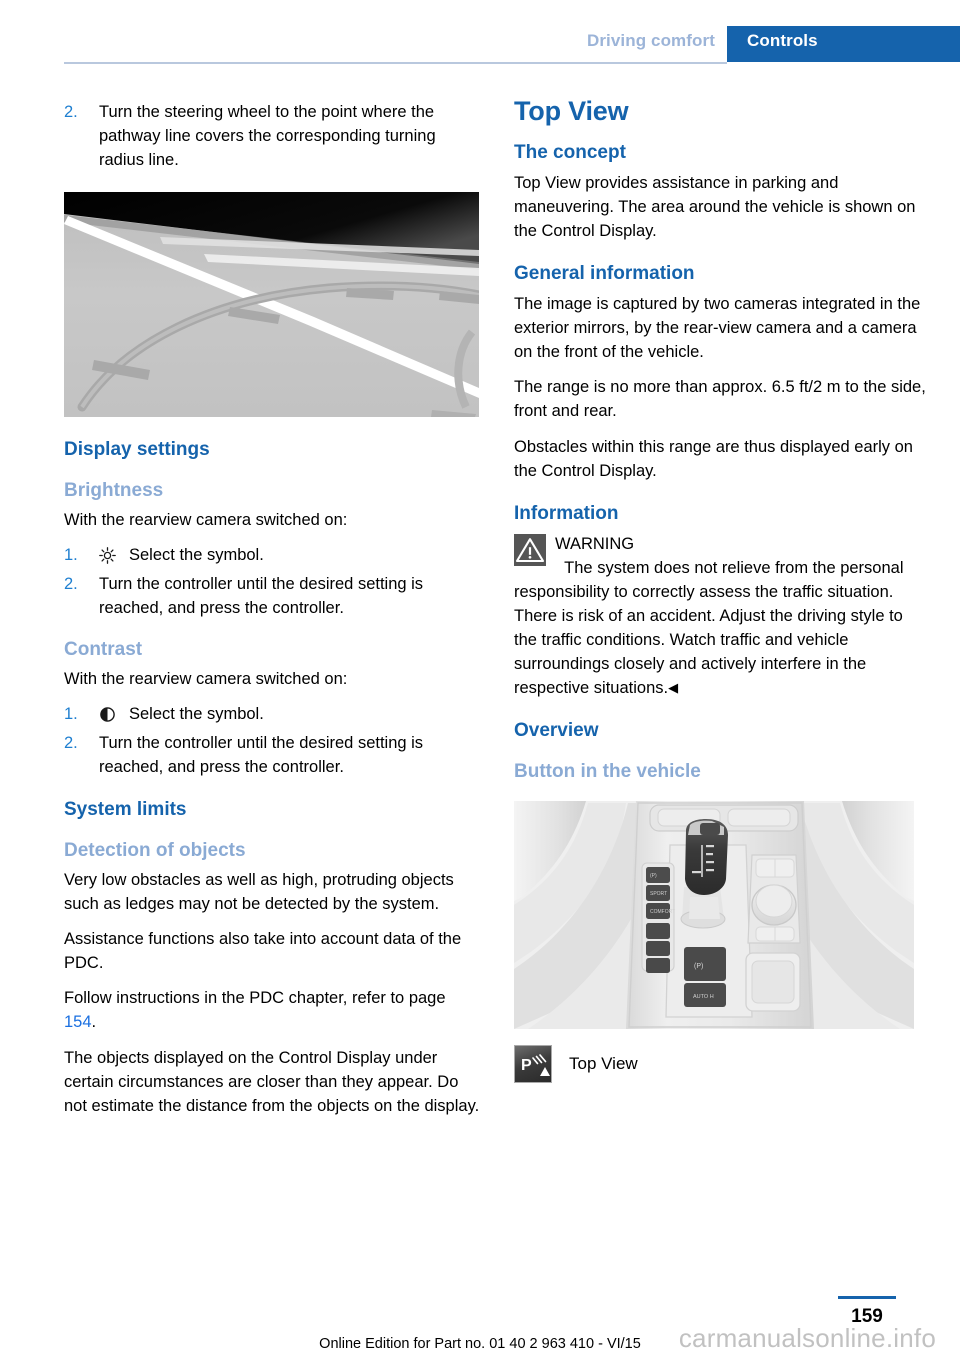 This screenshot has width=960, height=1362. I want to click on figure-rearview-camera, so click(271, 305).